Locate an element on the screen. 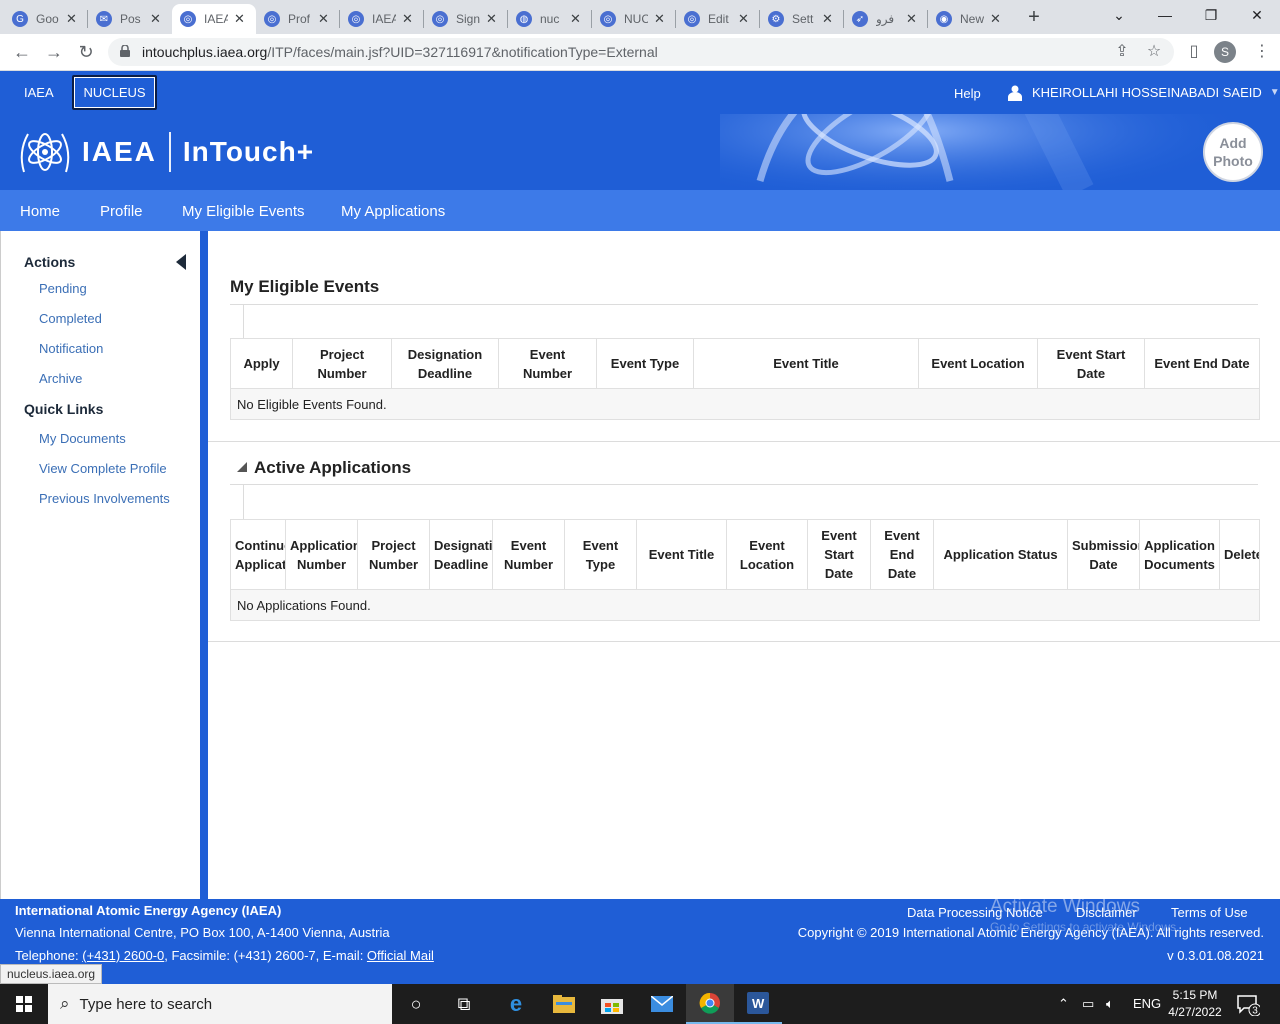 The image size is (1280, 1024). cortana-icon: ○ is located at coordinates (416, 1004).